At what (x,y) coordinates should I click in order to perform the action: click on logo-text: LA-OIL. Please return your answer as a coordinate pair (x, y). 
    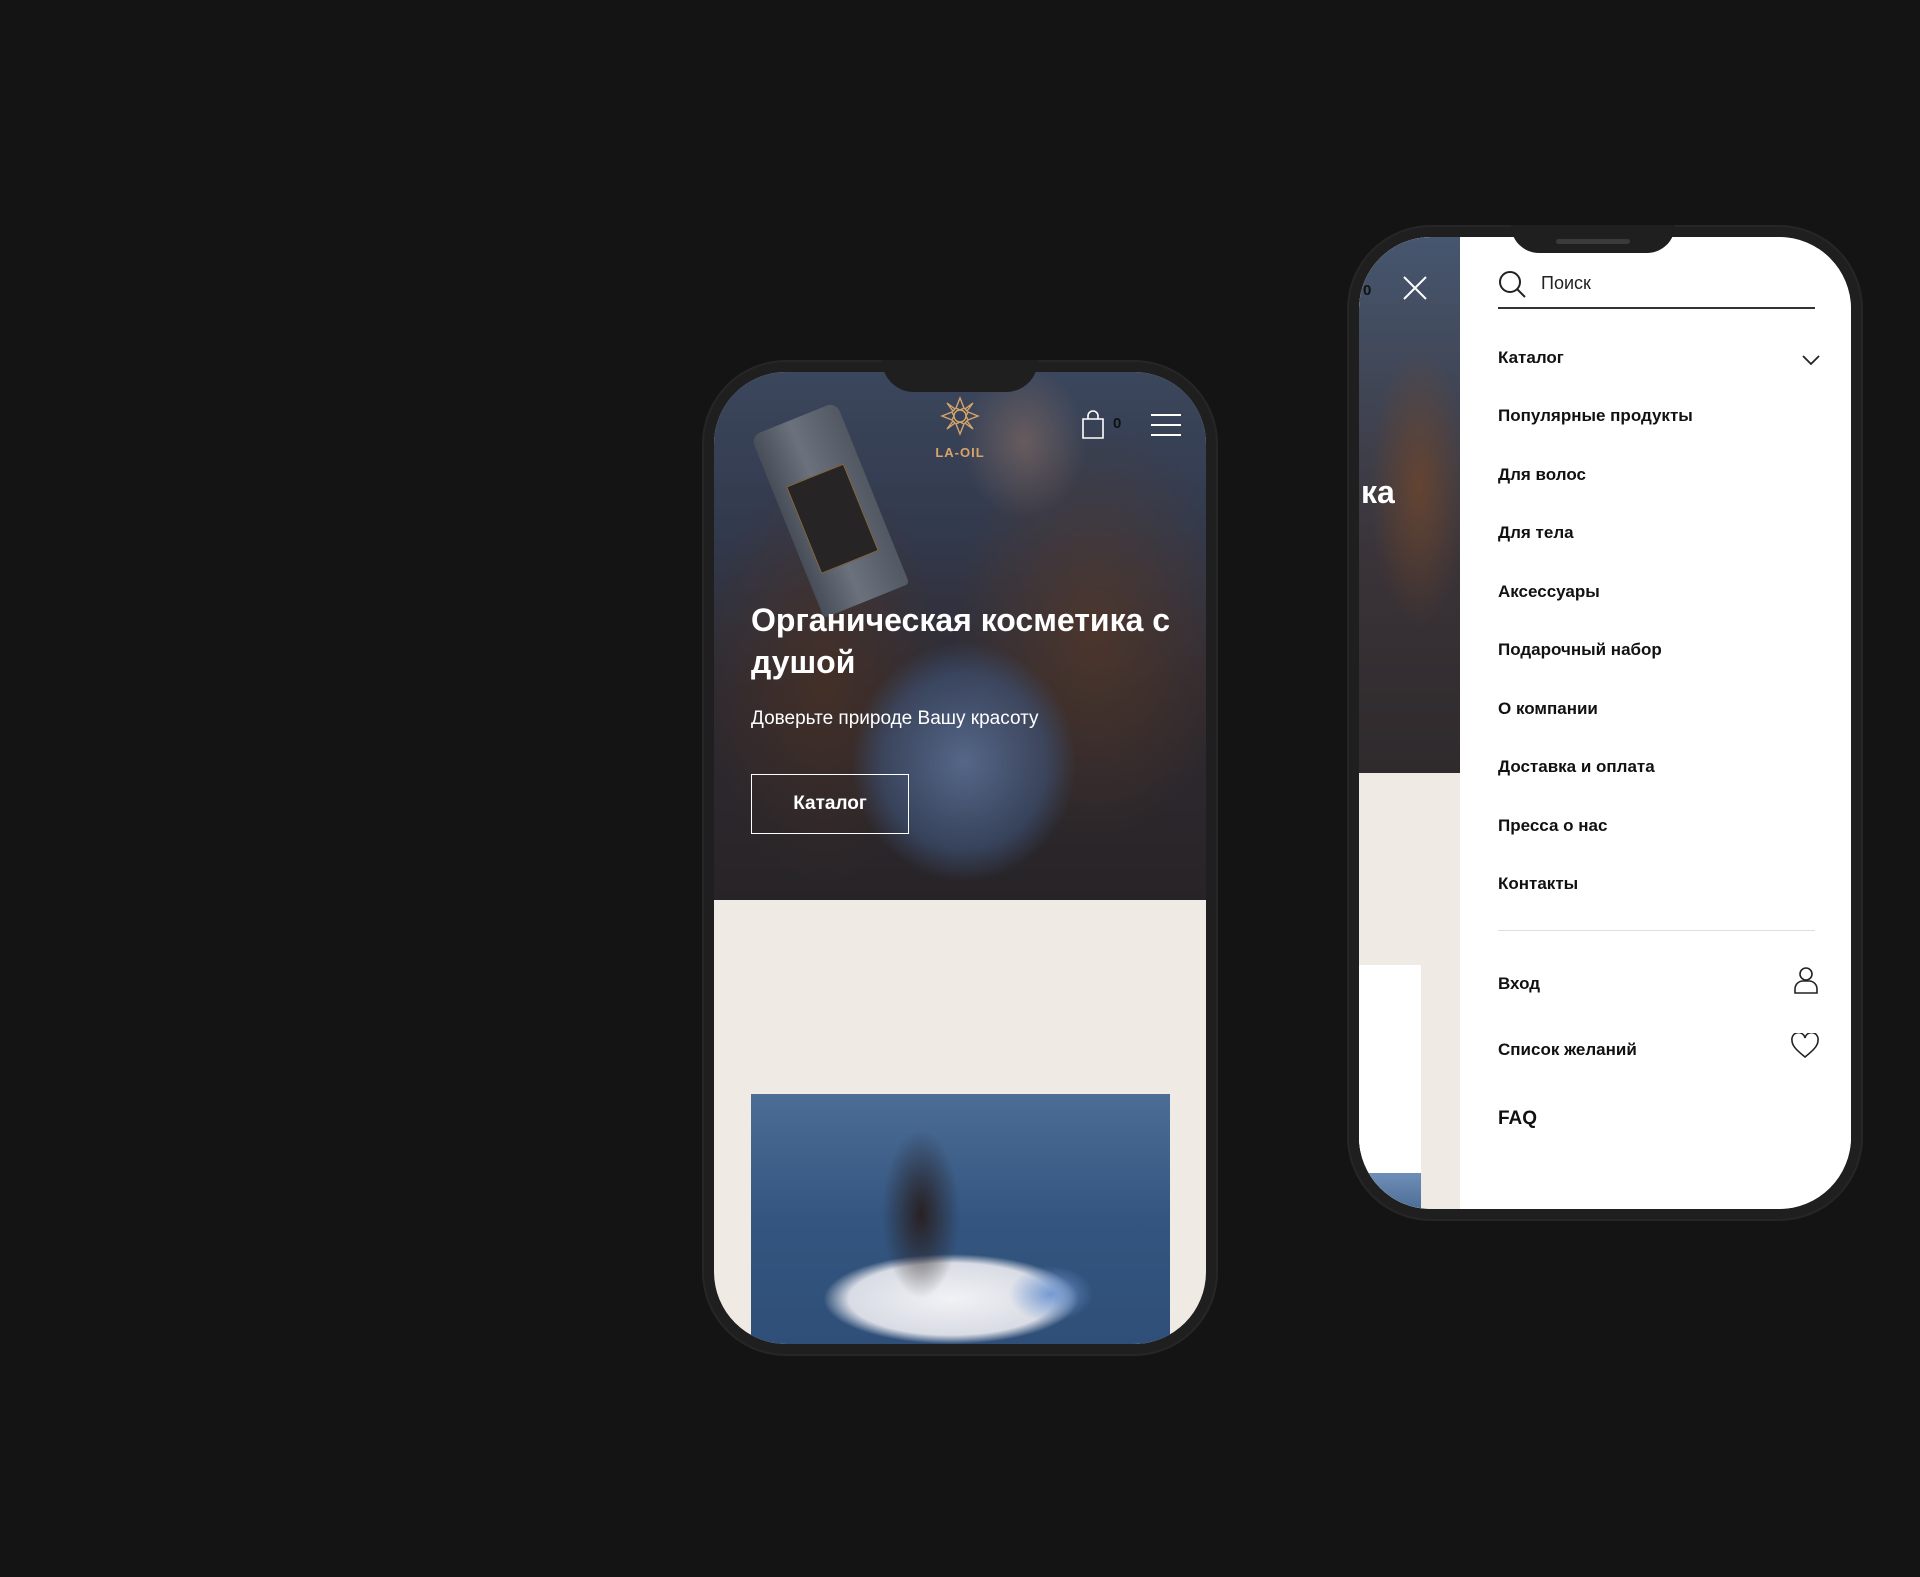
    Looking at the image, I should click on (960, 452).